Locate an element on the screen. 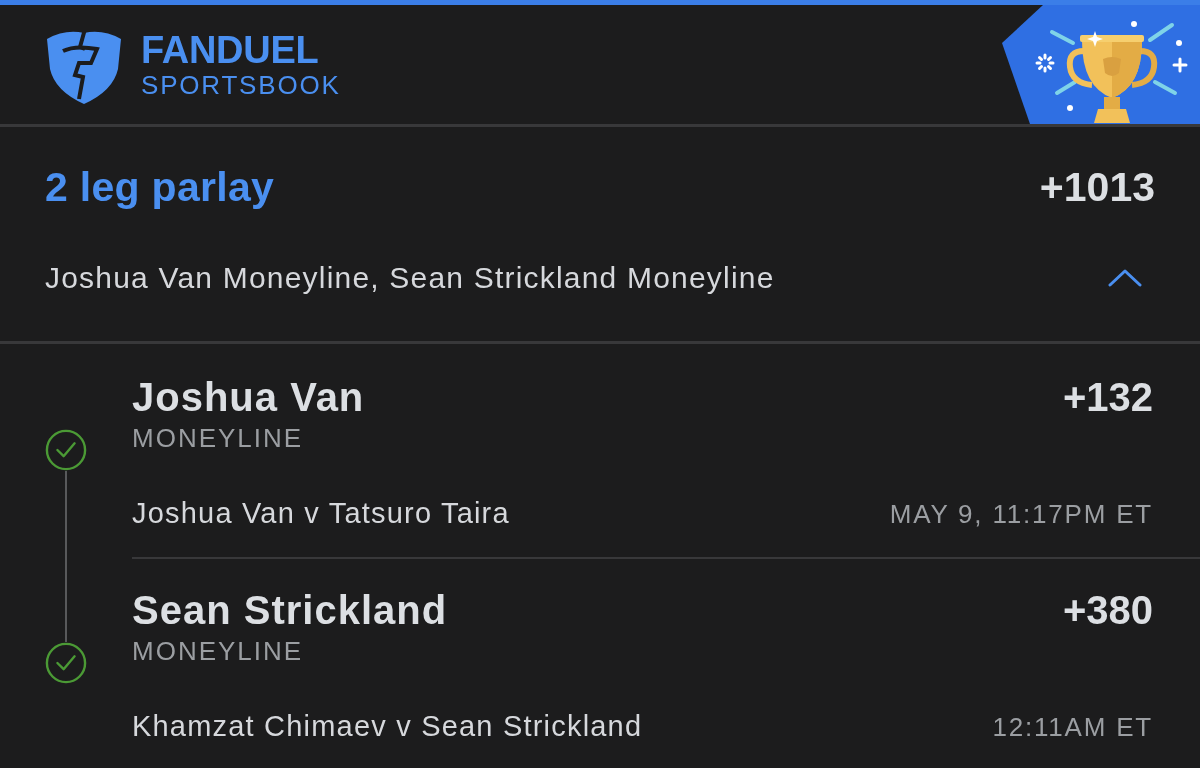  selection-name: Joshua Van is located at coordinates (248, 397).